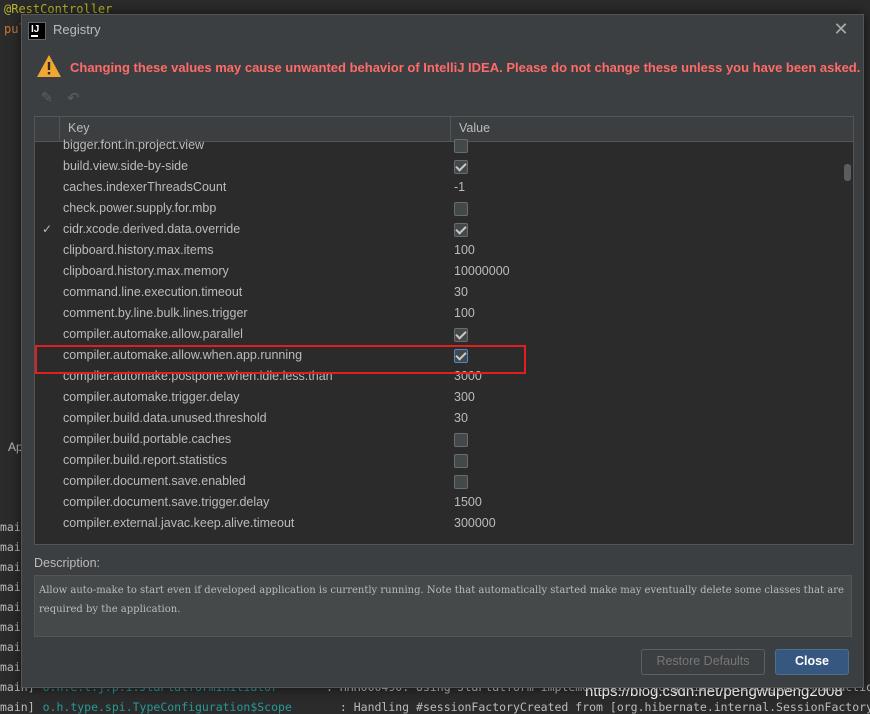 This screenshot has height=714, width=870. What do you see at coordinates (154, 481) in the screenshot?
I see `registry-key: compiler.document.save.enabled` at bounding box center [154, 481].